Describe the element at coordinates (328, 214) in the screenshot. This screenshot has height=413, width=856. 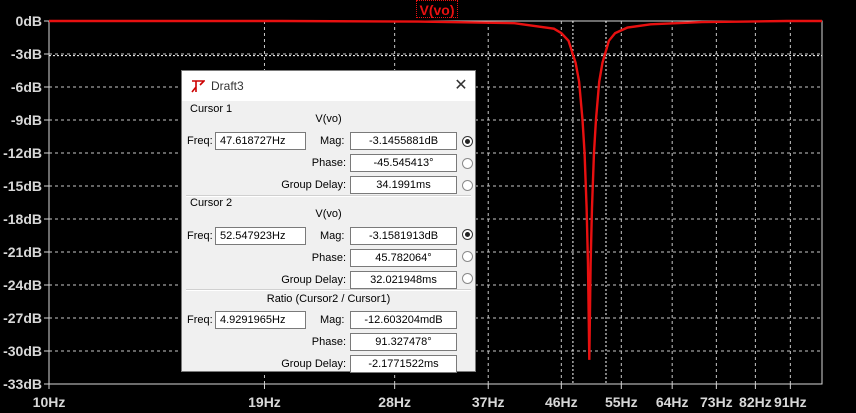
I see `cursor2-trace-name: V(vo)` at that location.